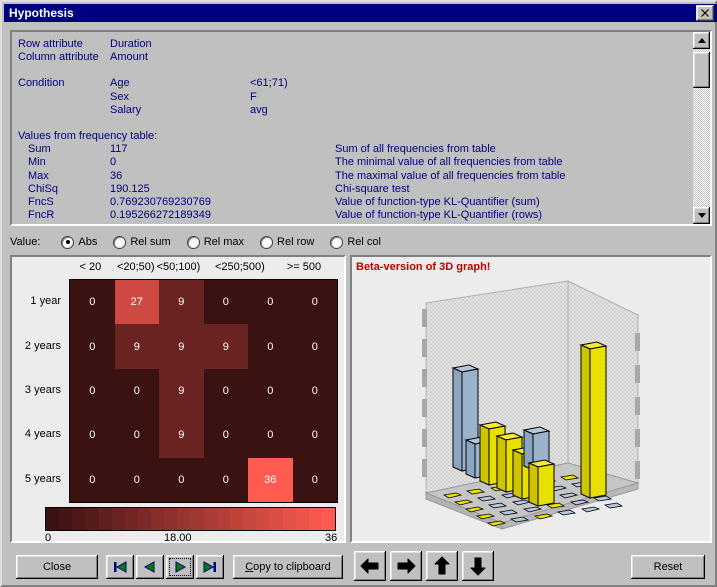  What do you see at coordinates (478, 566) in the screenshot?
I see `pan-down-button` at bounding box center [478, 566].